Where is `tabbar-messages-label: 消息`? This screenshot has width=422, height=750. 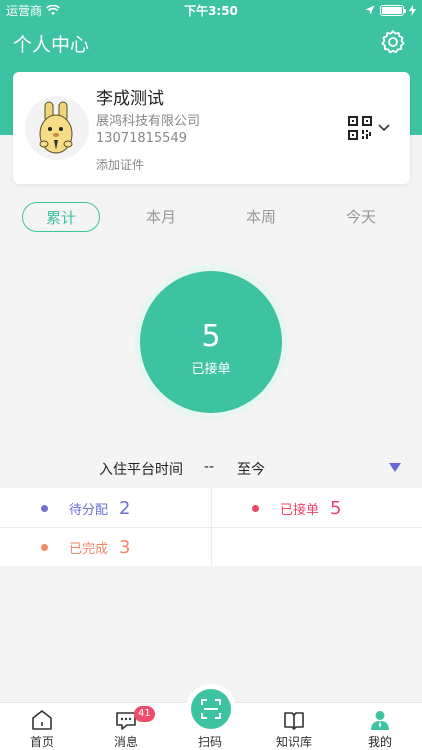 tabbar-messages-label: 消息 is located at coordinates (125, 742).